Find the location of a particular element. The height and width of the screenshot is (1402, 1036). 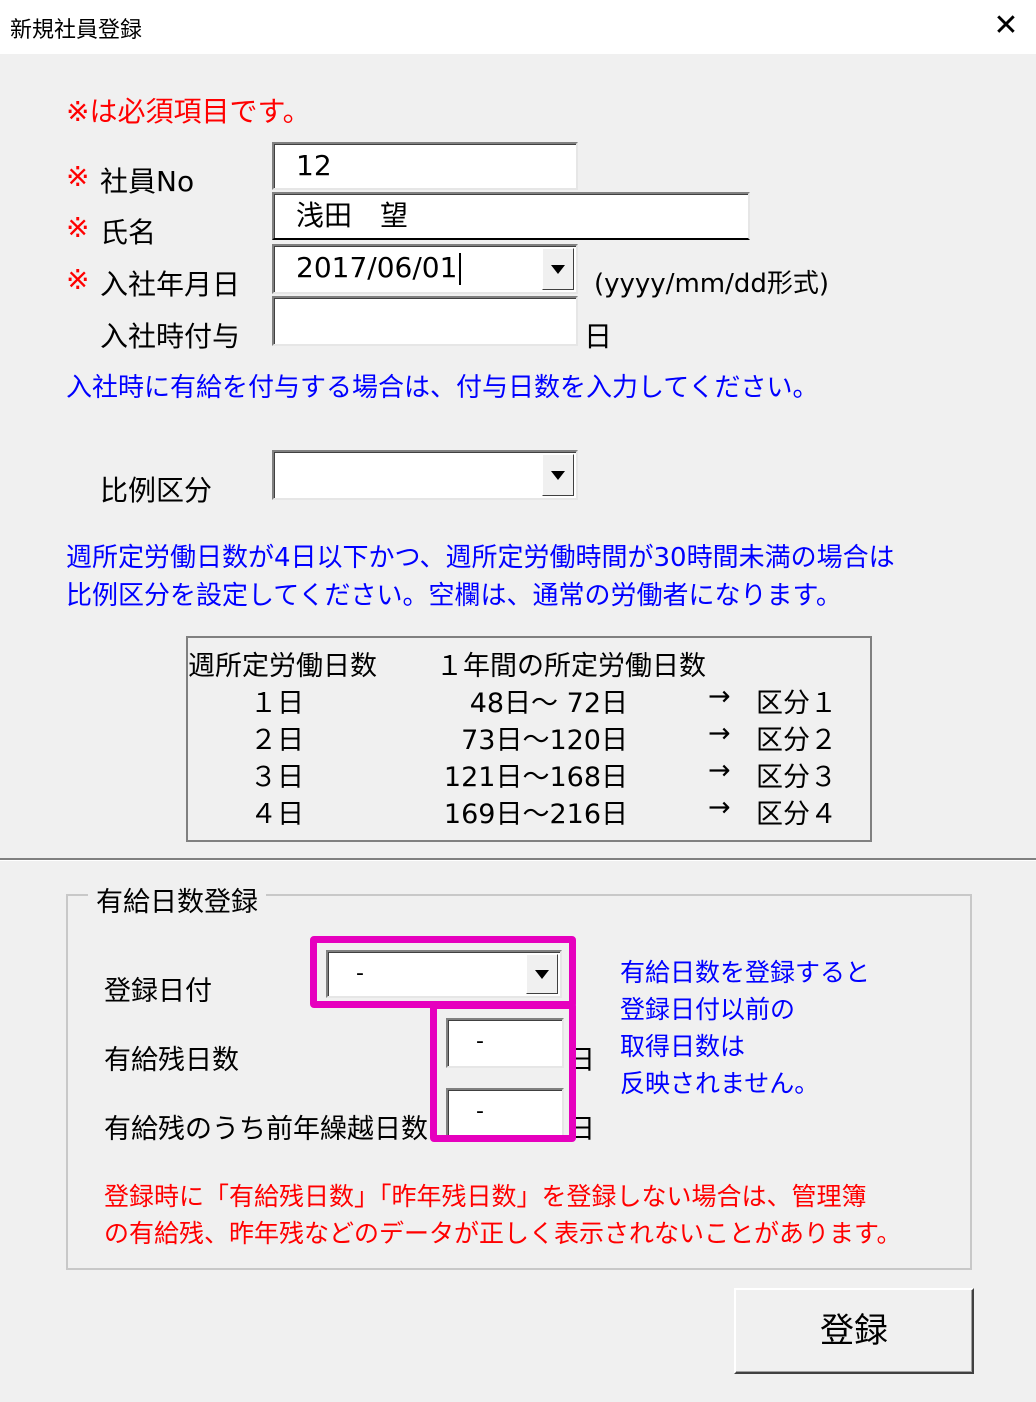

employee-no-label: 社員No is located at coordinates (147, 181).